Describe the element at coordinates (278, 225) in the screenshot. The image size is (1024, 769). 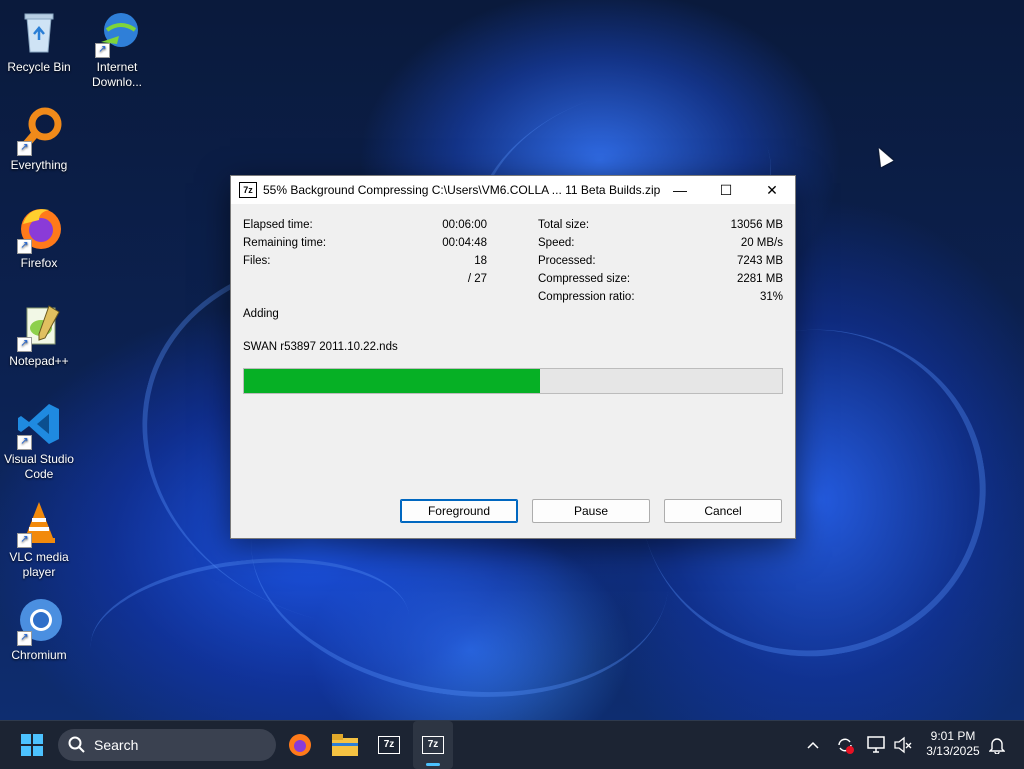
I see `stat-label: Elapsed time:` at that location.